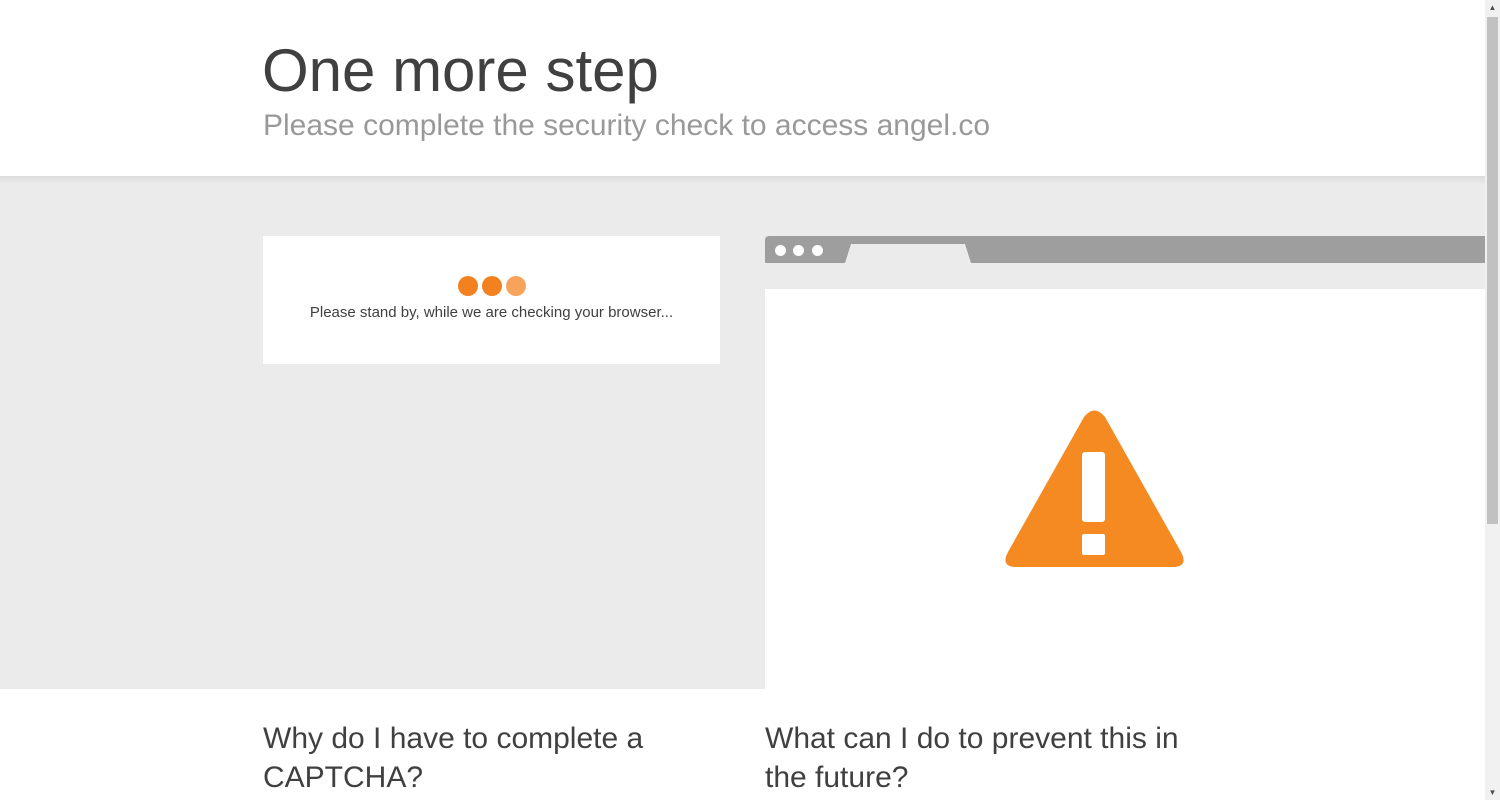  Describe the element at coordinates (1094, 488) in the screenshot. I see `warning-icon` at that location.